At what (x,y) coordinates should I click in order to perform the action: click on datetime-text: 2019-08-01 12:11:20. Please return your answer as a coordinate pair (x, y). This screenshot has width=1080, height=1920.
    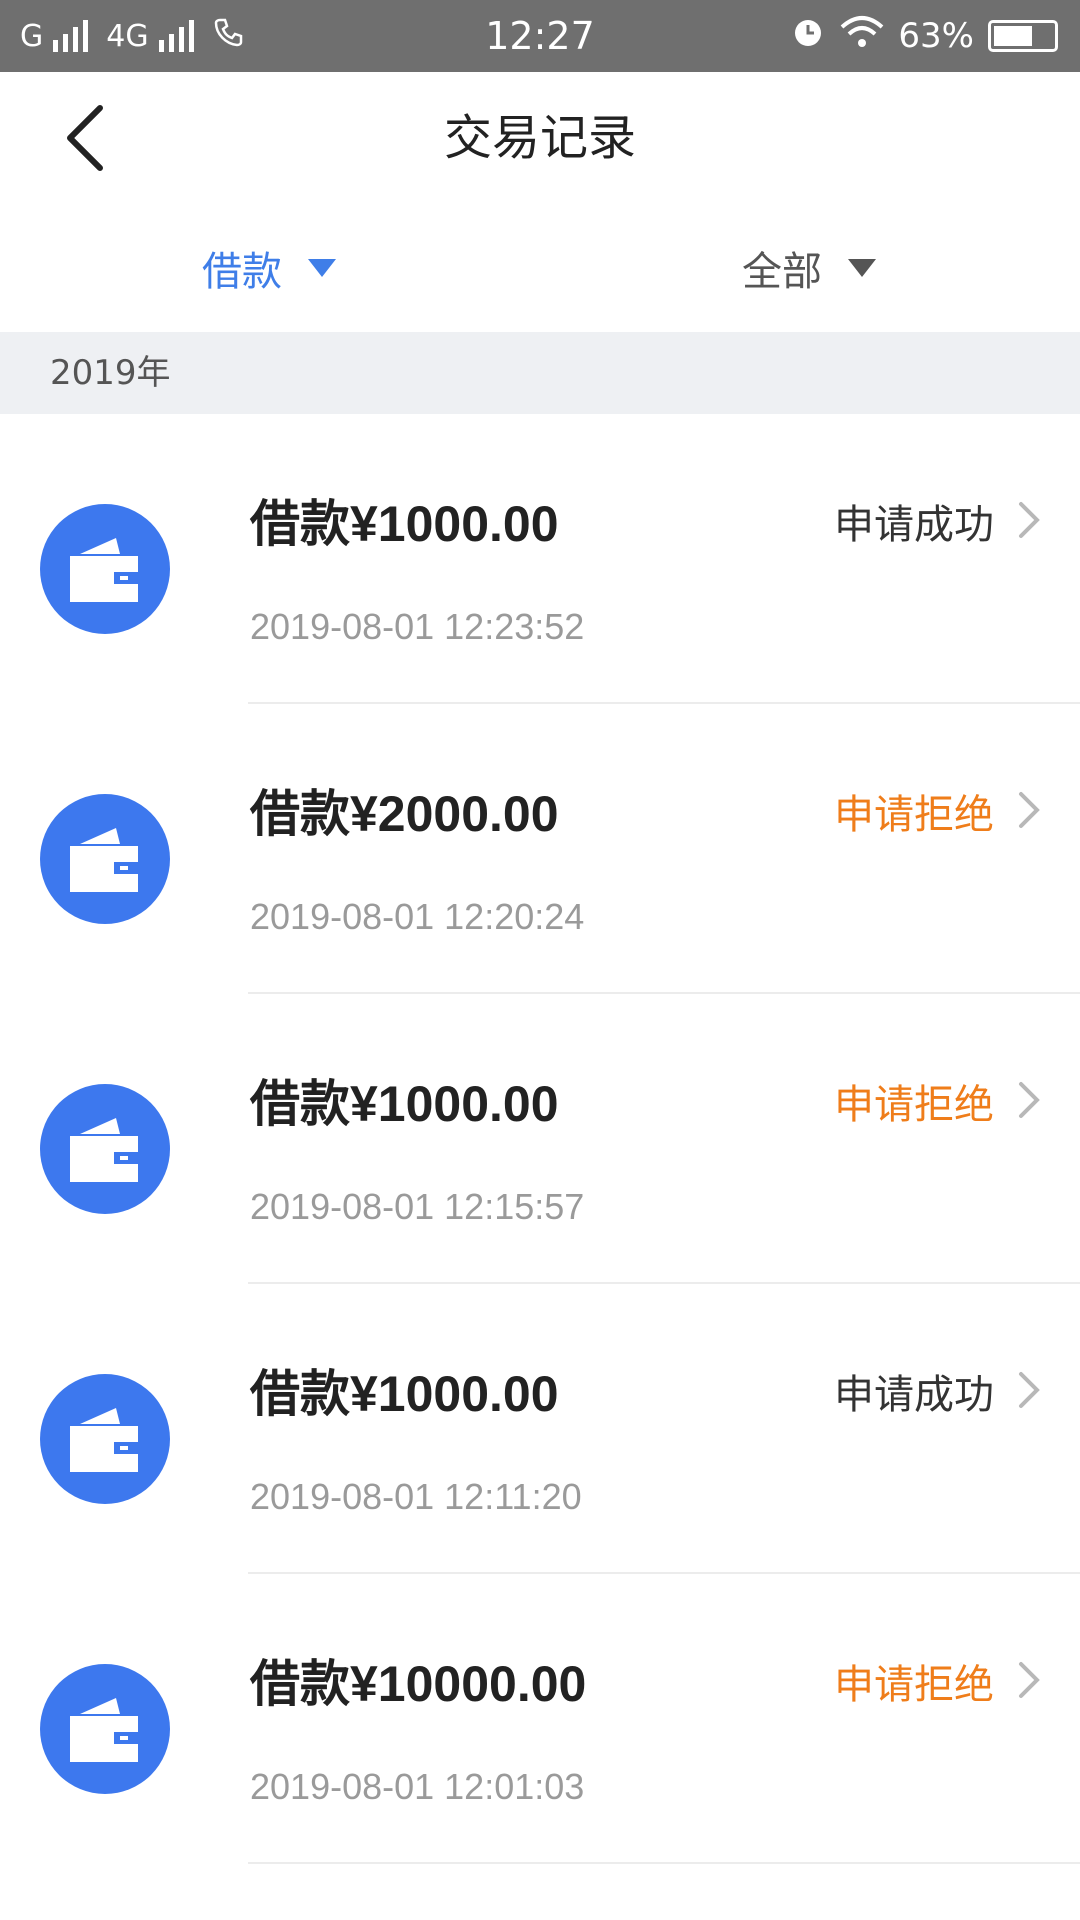
    Looking at the image, I should click on (416, 1496).